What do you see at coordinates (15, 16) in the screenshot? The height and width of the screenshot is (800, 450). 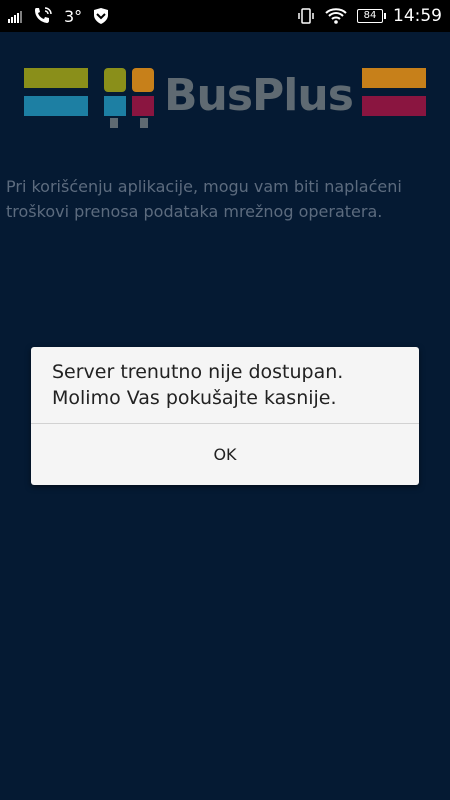 I see `signal-icon` at bounding box center [15, 16].